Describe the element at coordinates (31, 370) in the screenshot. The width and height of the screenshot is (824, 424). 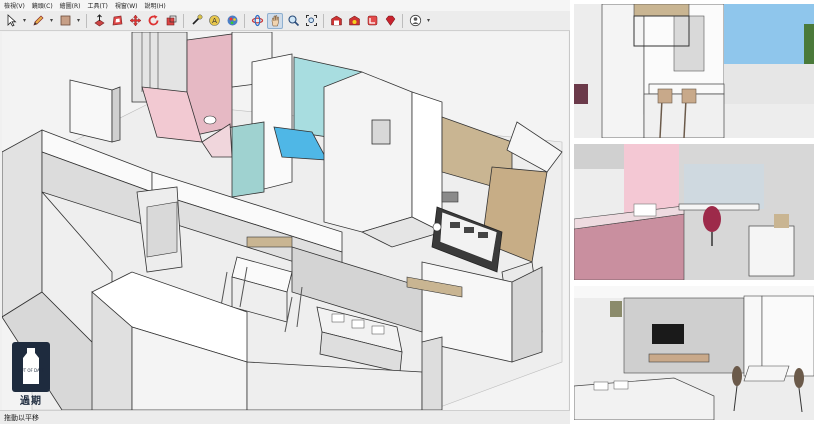
I see `watermark-caption: OUT OF DATE` at that location.